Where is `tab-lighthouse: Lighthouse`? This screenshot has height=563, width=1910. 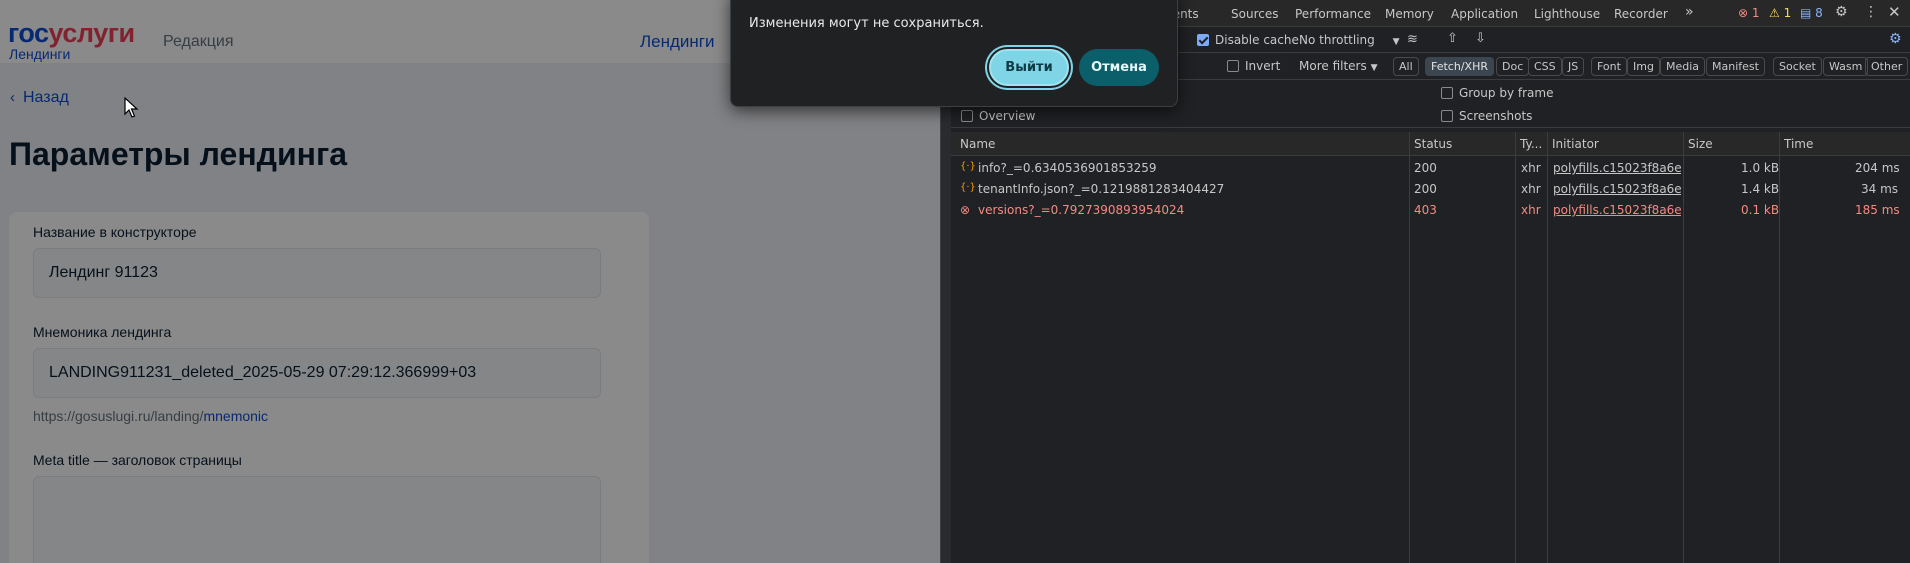
tab-lighthouse: Lighthouse is located at coordinates (1567, 14).